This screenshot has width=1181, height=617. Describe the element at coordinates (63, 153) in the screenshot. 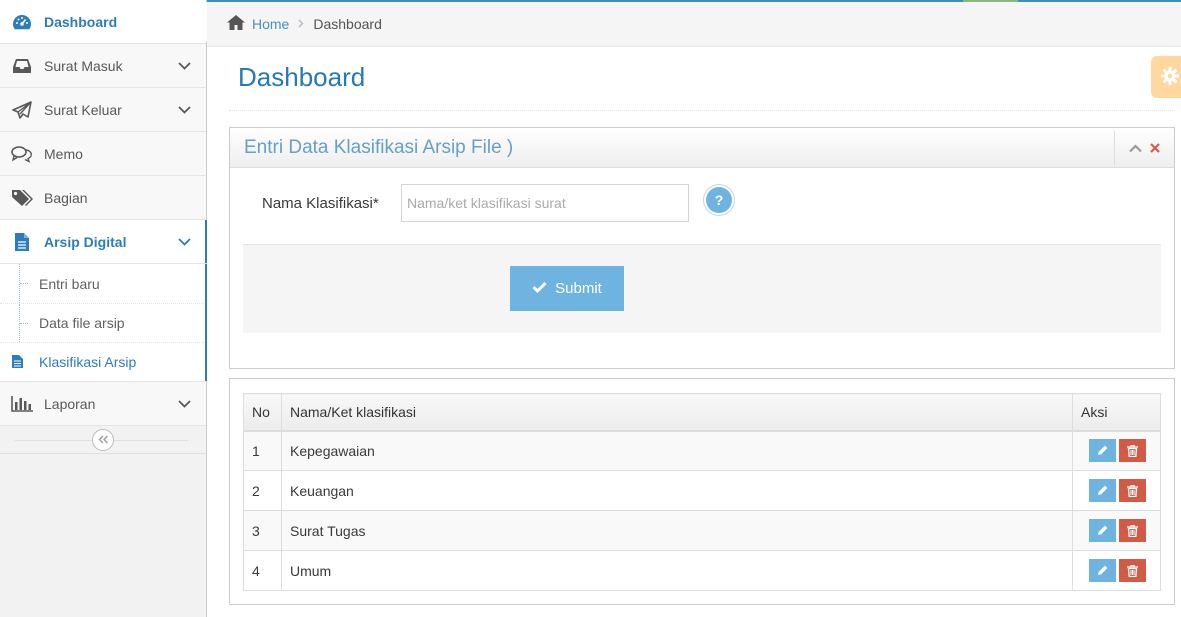

I see `sidebar-item-label: Memo` at that location.